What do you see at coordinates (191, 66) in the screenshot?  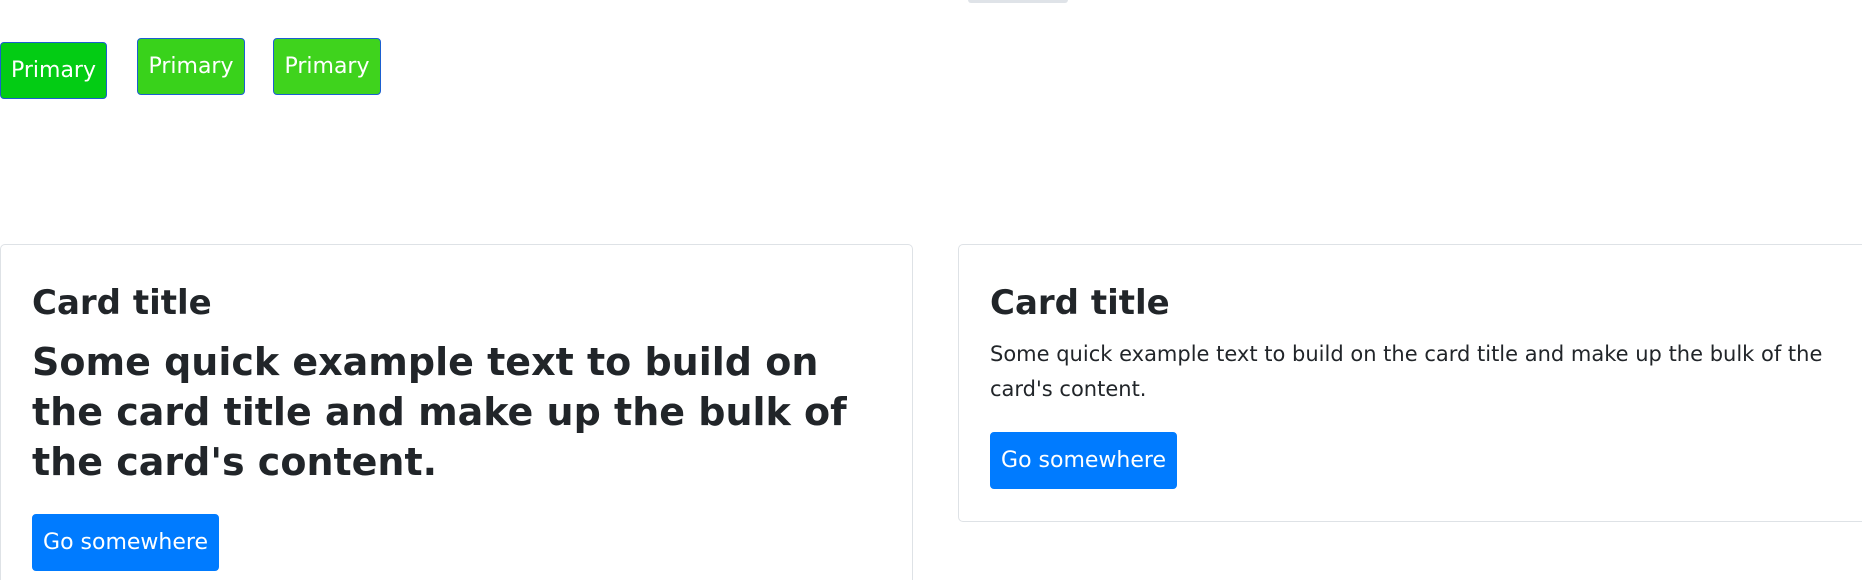 I see `primary-button-2: Primary` at bounding box center [191, 66].